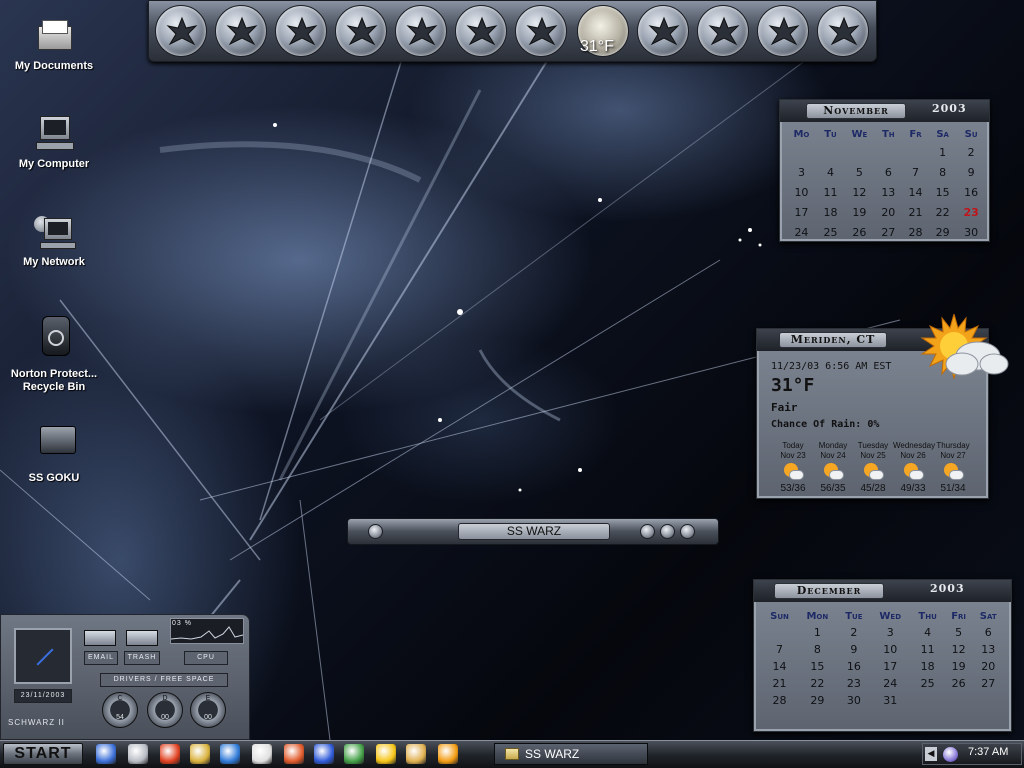 This screenshot has width=1024, height=768. I want to click on taskbar-item-ss-warz: SS WARZ, so click(571, 754).